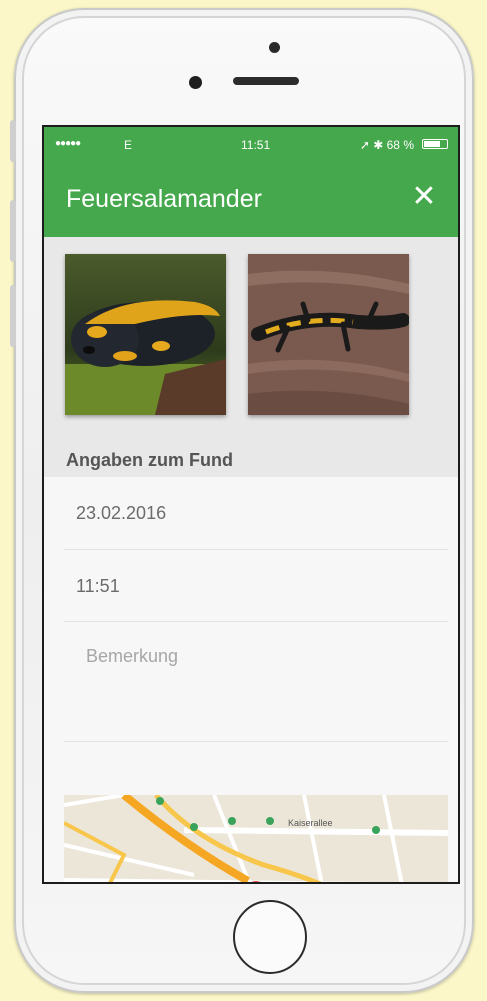  Describe the element at coordinates (68, 143) in the screenshot. I see `signal-strength-icon: ●●●●●` at that location.